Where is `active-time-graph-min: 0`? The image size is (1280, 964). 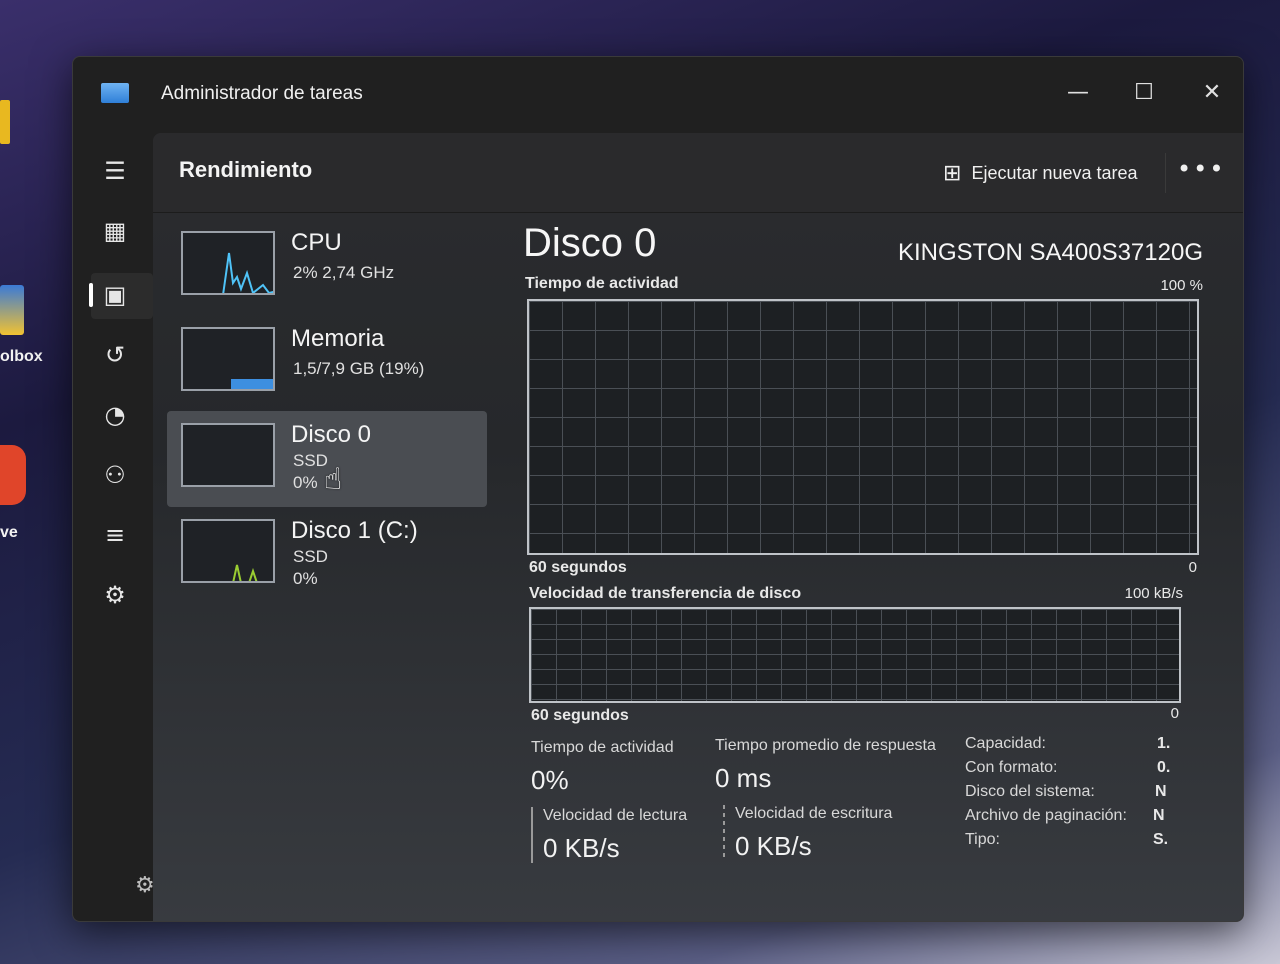
active-time-graph-min: 0 is located at coordinates (1192, 567).